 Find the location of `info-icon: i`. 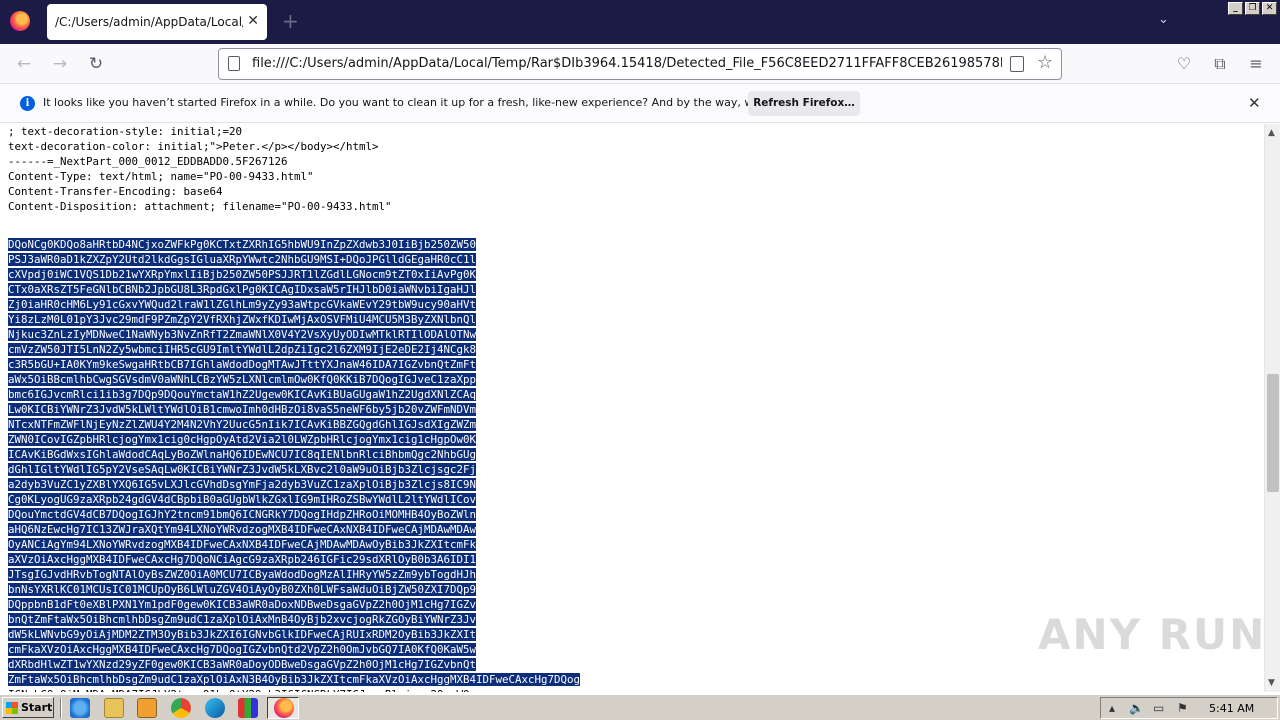

info-icon: i is located at coordinates (27, 103).